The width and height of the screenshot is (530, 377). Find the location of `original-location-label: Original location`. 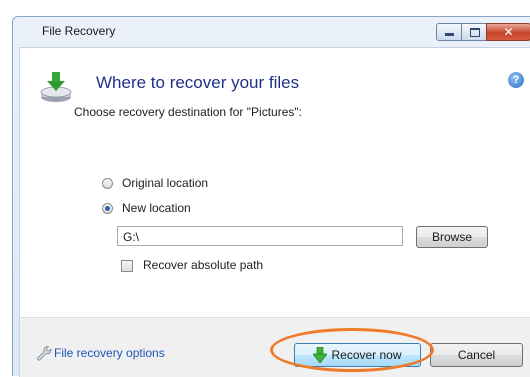

original-location-label: Original location is located at coordinates (165, 183).